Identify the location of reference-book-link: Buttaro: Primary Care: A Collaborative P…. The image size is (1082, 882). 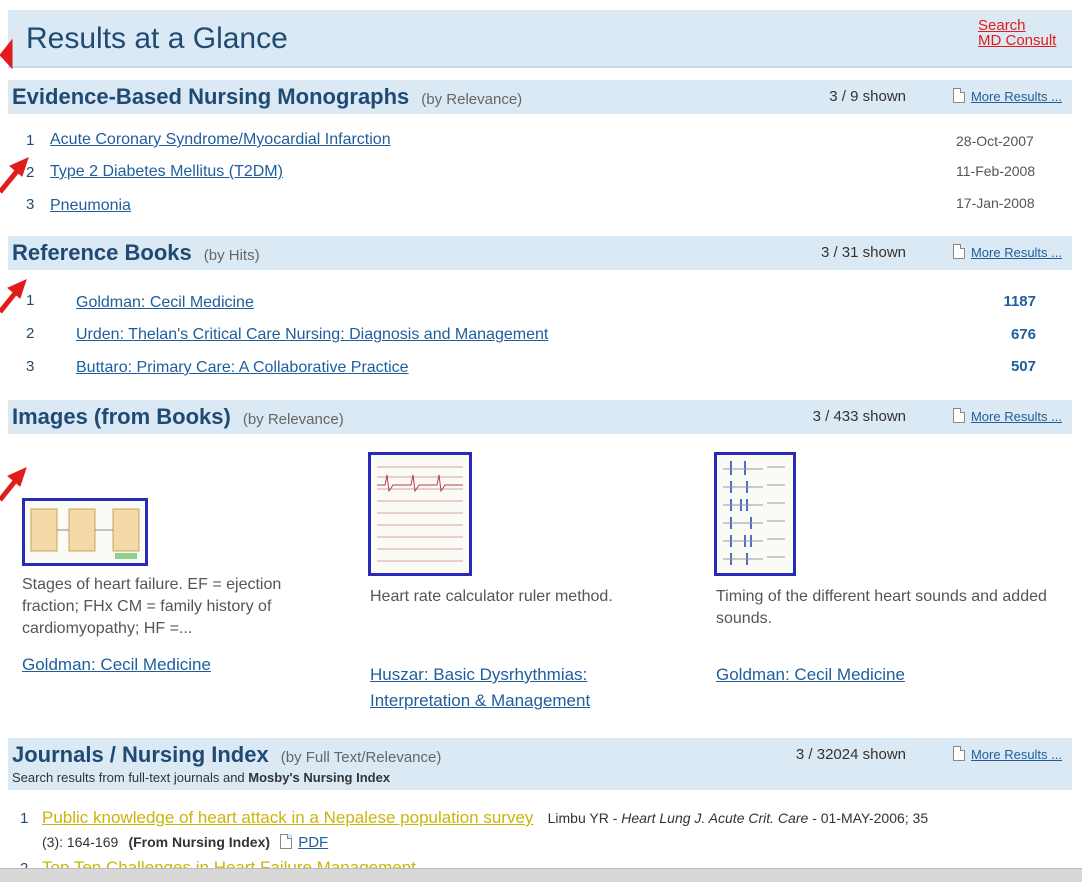
(242, 368).